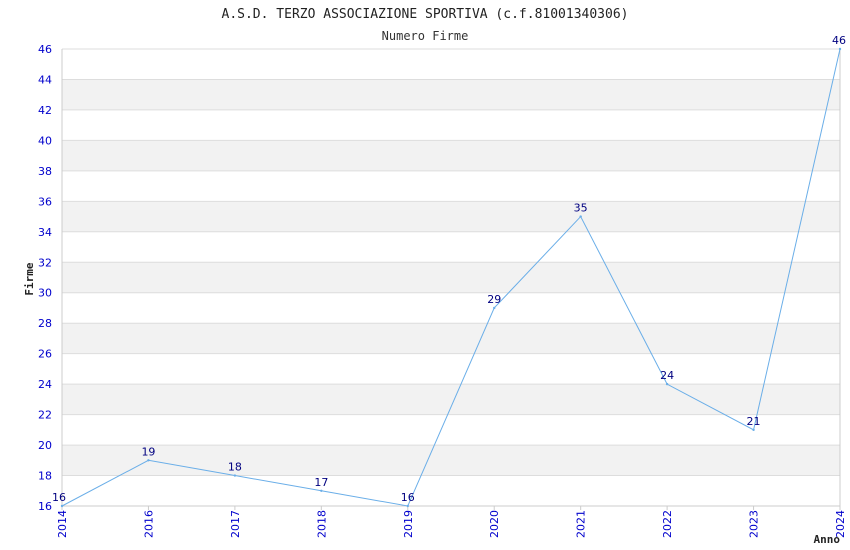 The image size is (850, 550). What do you see at coordinates (494, 524) in the screenshot?
I see `x-tick-label: 2020` at bounding box center [494, 524].